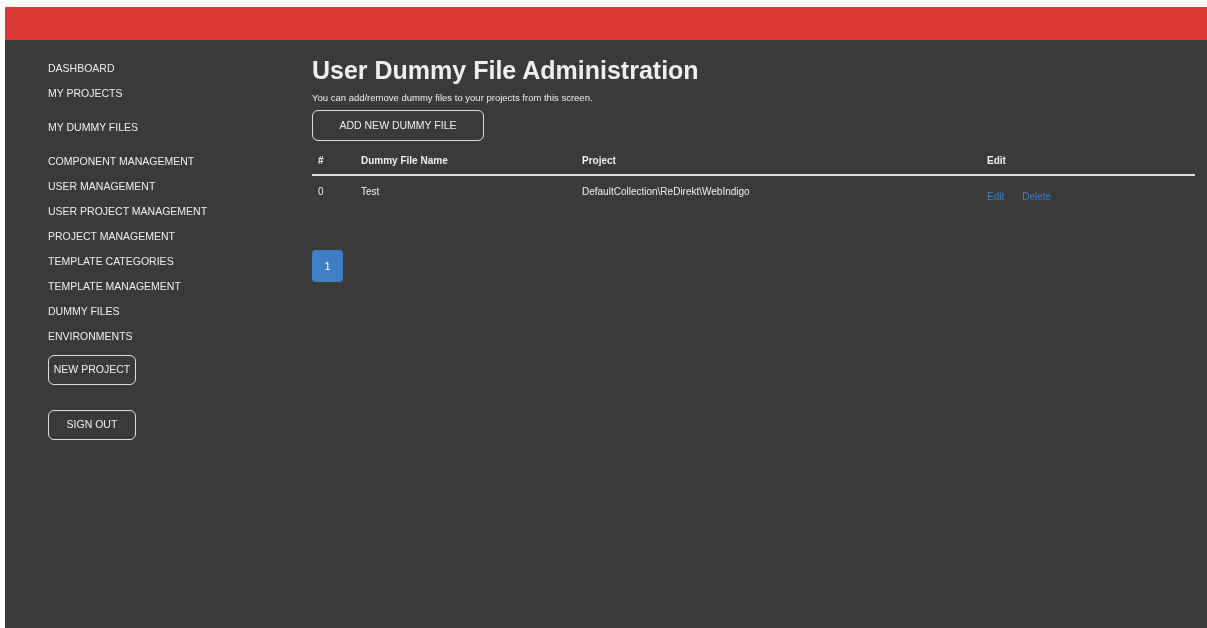 This screenshot has width=1207, height=628. What do you see at coordinates (778, 194) in the screenshot?
I see `table-cell: DefaultCollection\ReDirekt\WebIndigo` at bounding box center [778, 194].